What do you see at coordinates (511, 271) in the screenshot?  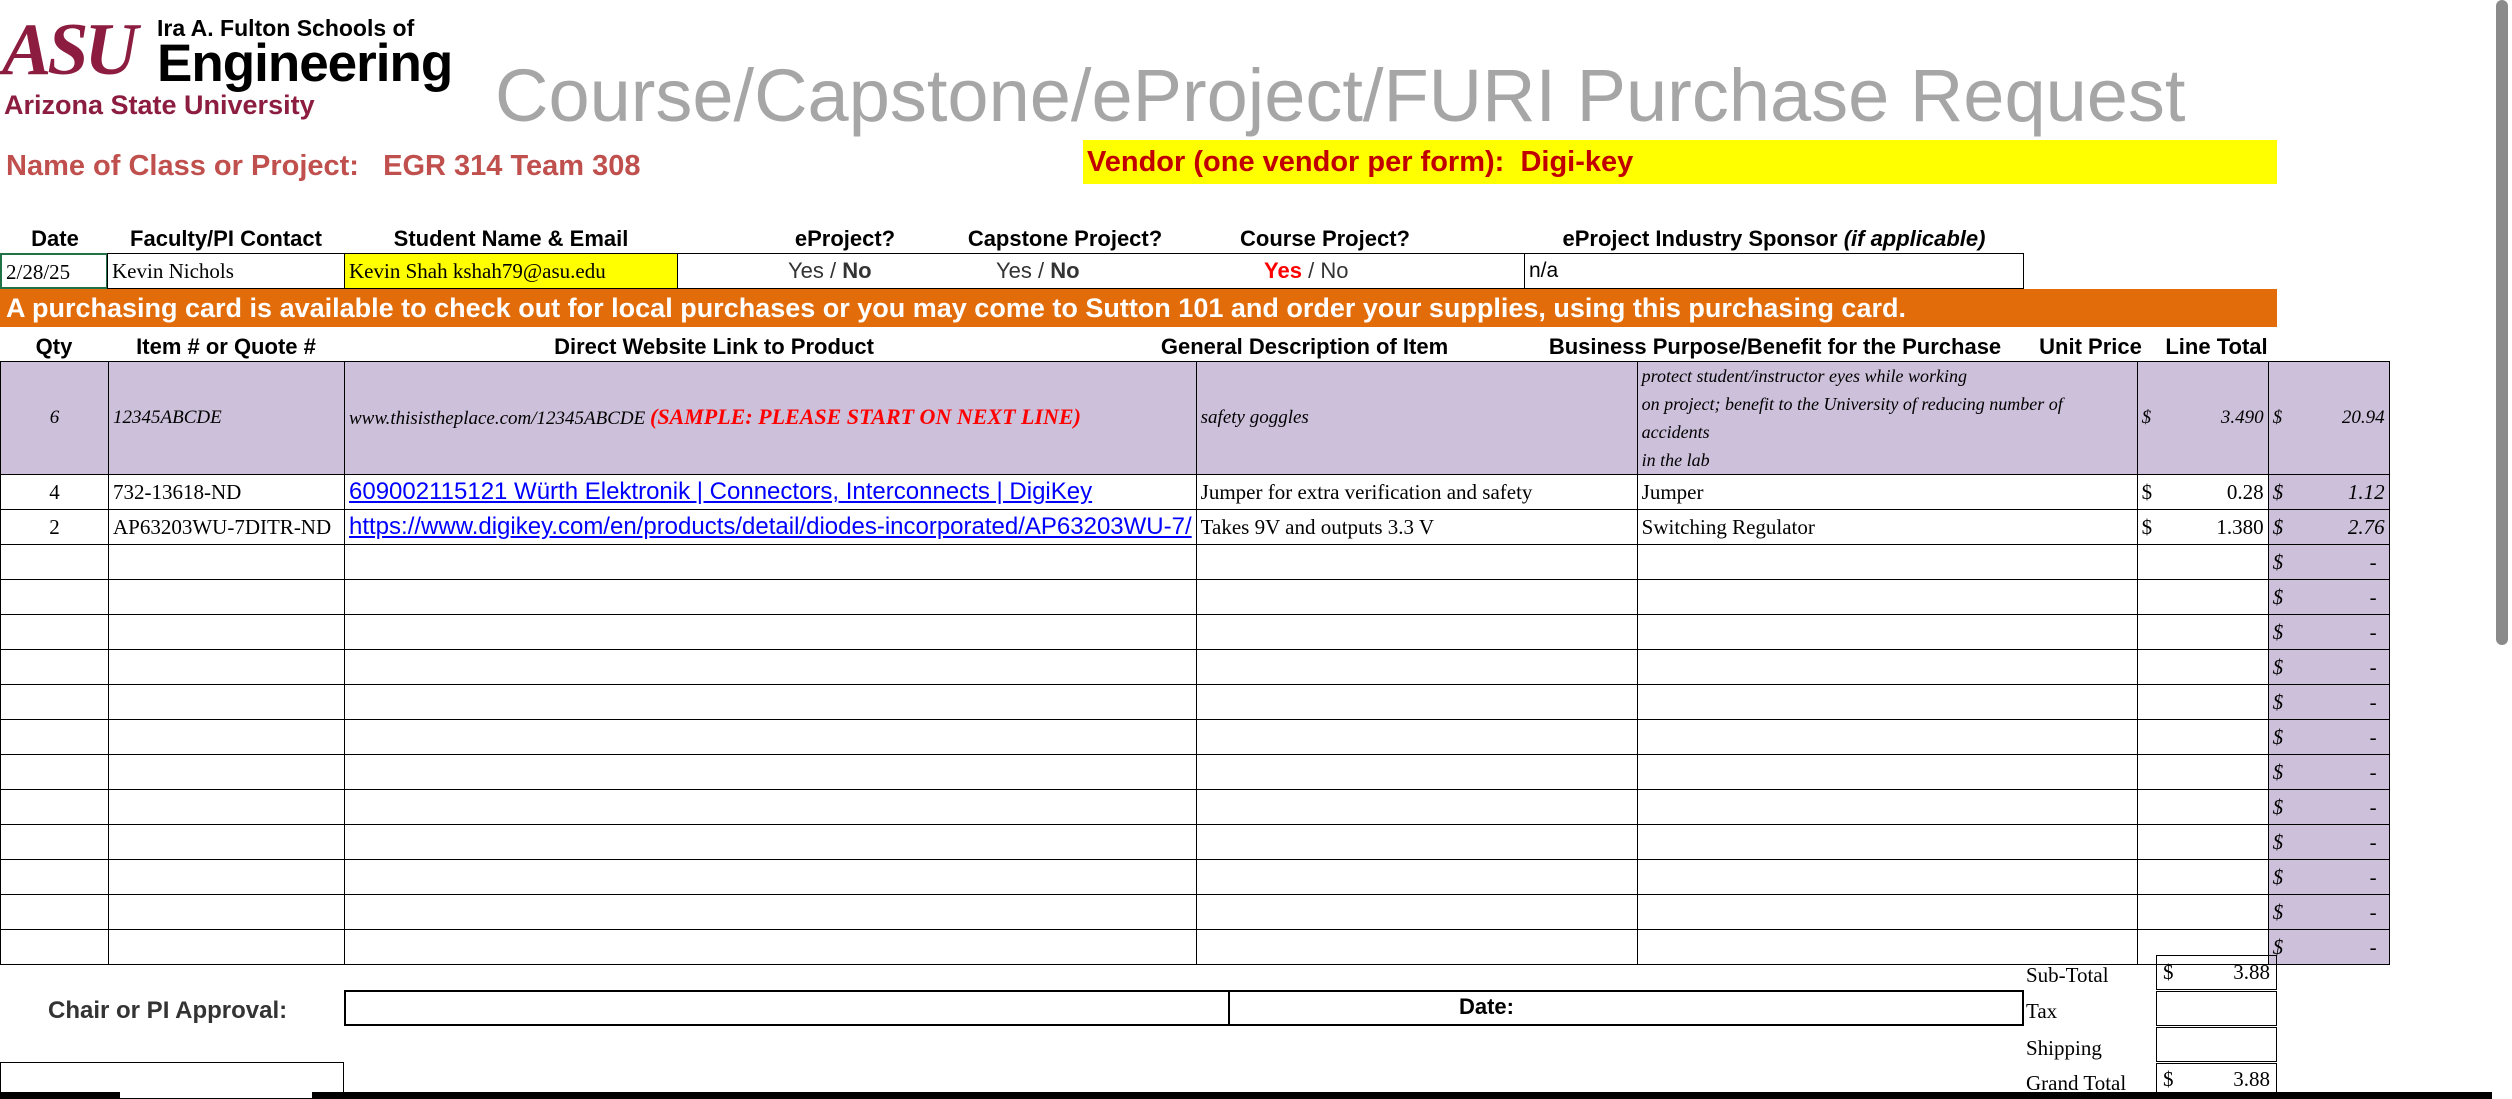 I see `student-cell: Kevin Shah kshah79@asu.edu` at bounding box center [511, 271].